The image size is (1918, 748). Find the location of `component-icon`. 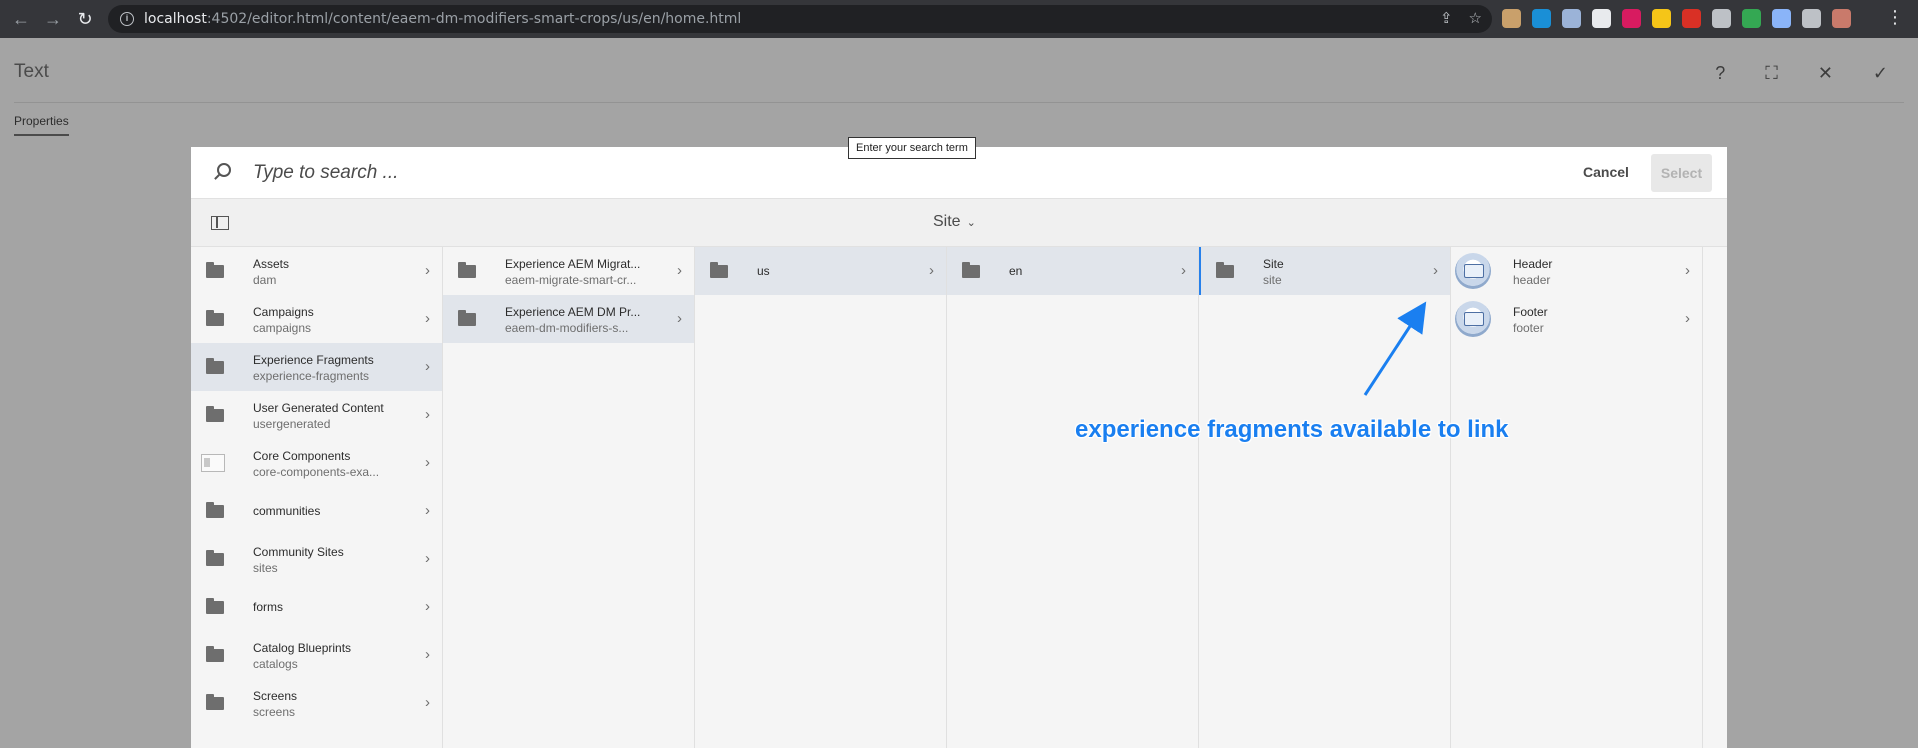

component-icon is located at coordinates (213, 463).